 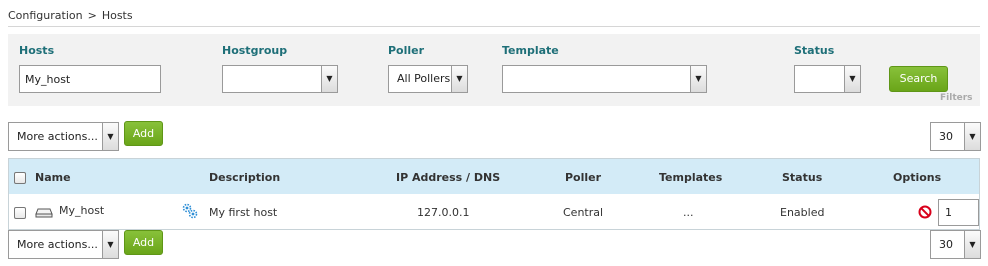 What do you see at coordinates (280, 79) in the screenshot?
I see `hostgroup-select: ▼` at bounding box center [280, 79].